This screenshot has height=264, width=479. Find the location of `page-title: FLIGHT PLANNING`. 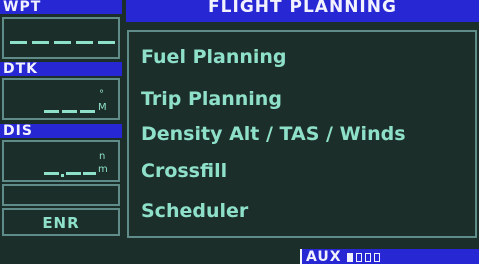

page-title: FLIGHT PLANNING is located at coordinates (302, 11).